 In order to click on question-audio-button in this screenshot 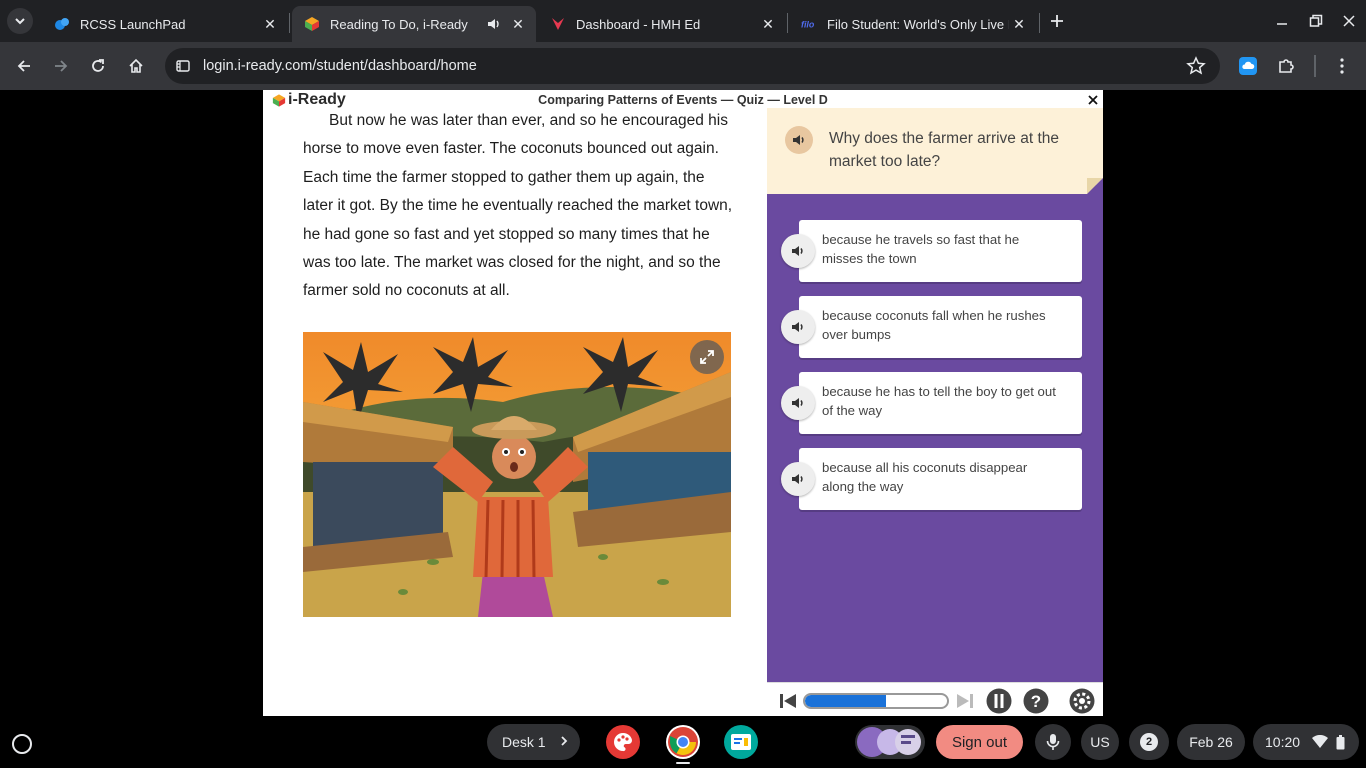, I will do `click(799, 140)`.